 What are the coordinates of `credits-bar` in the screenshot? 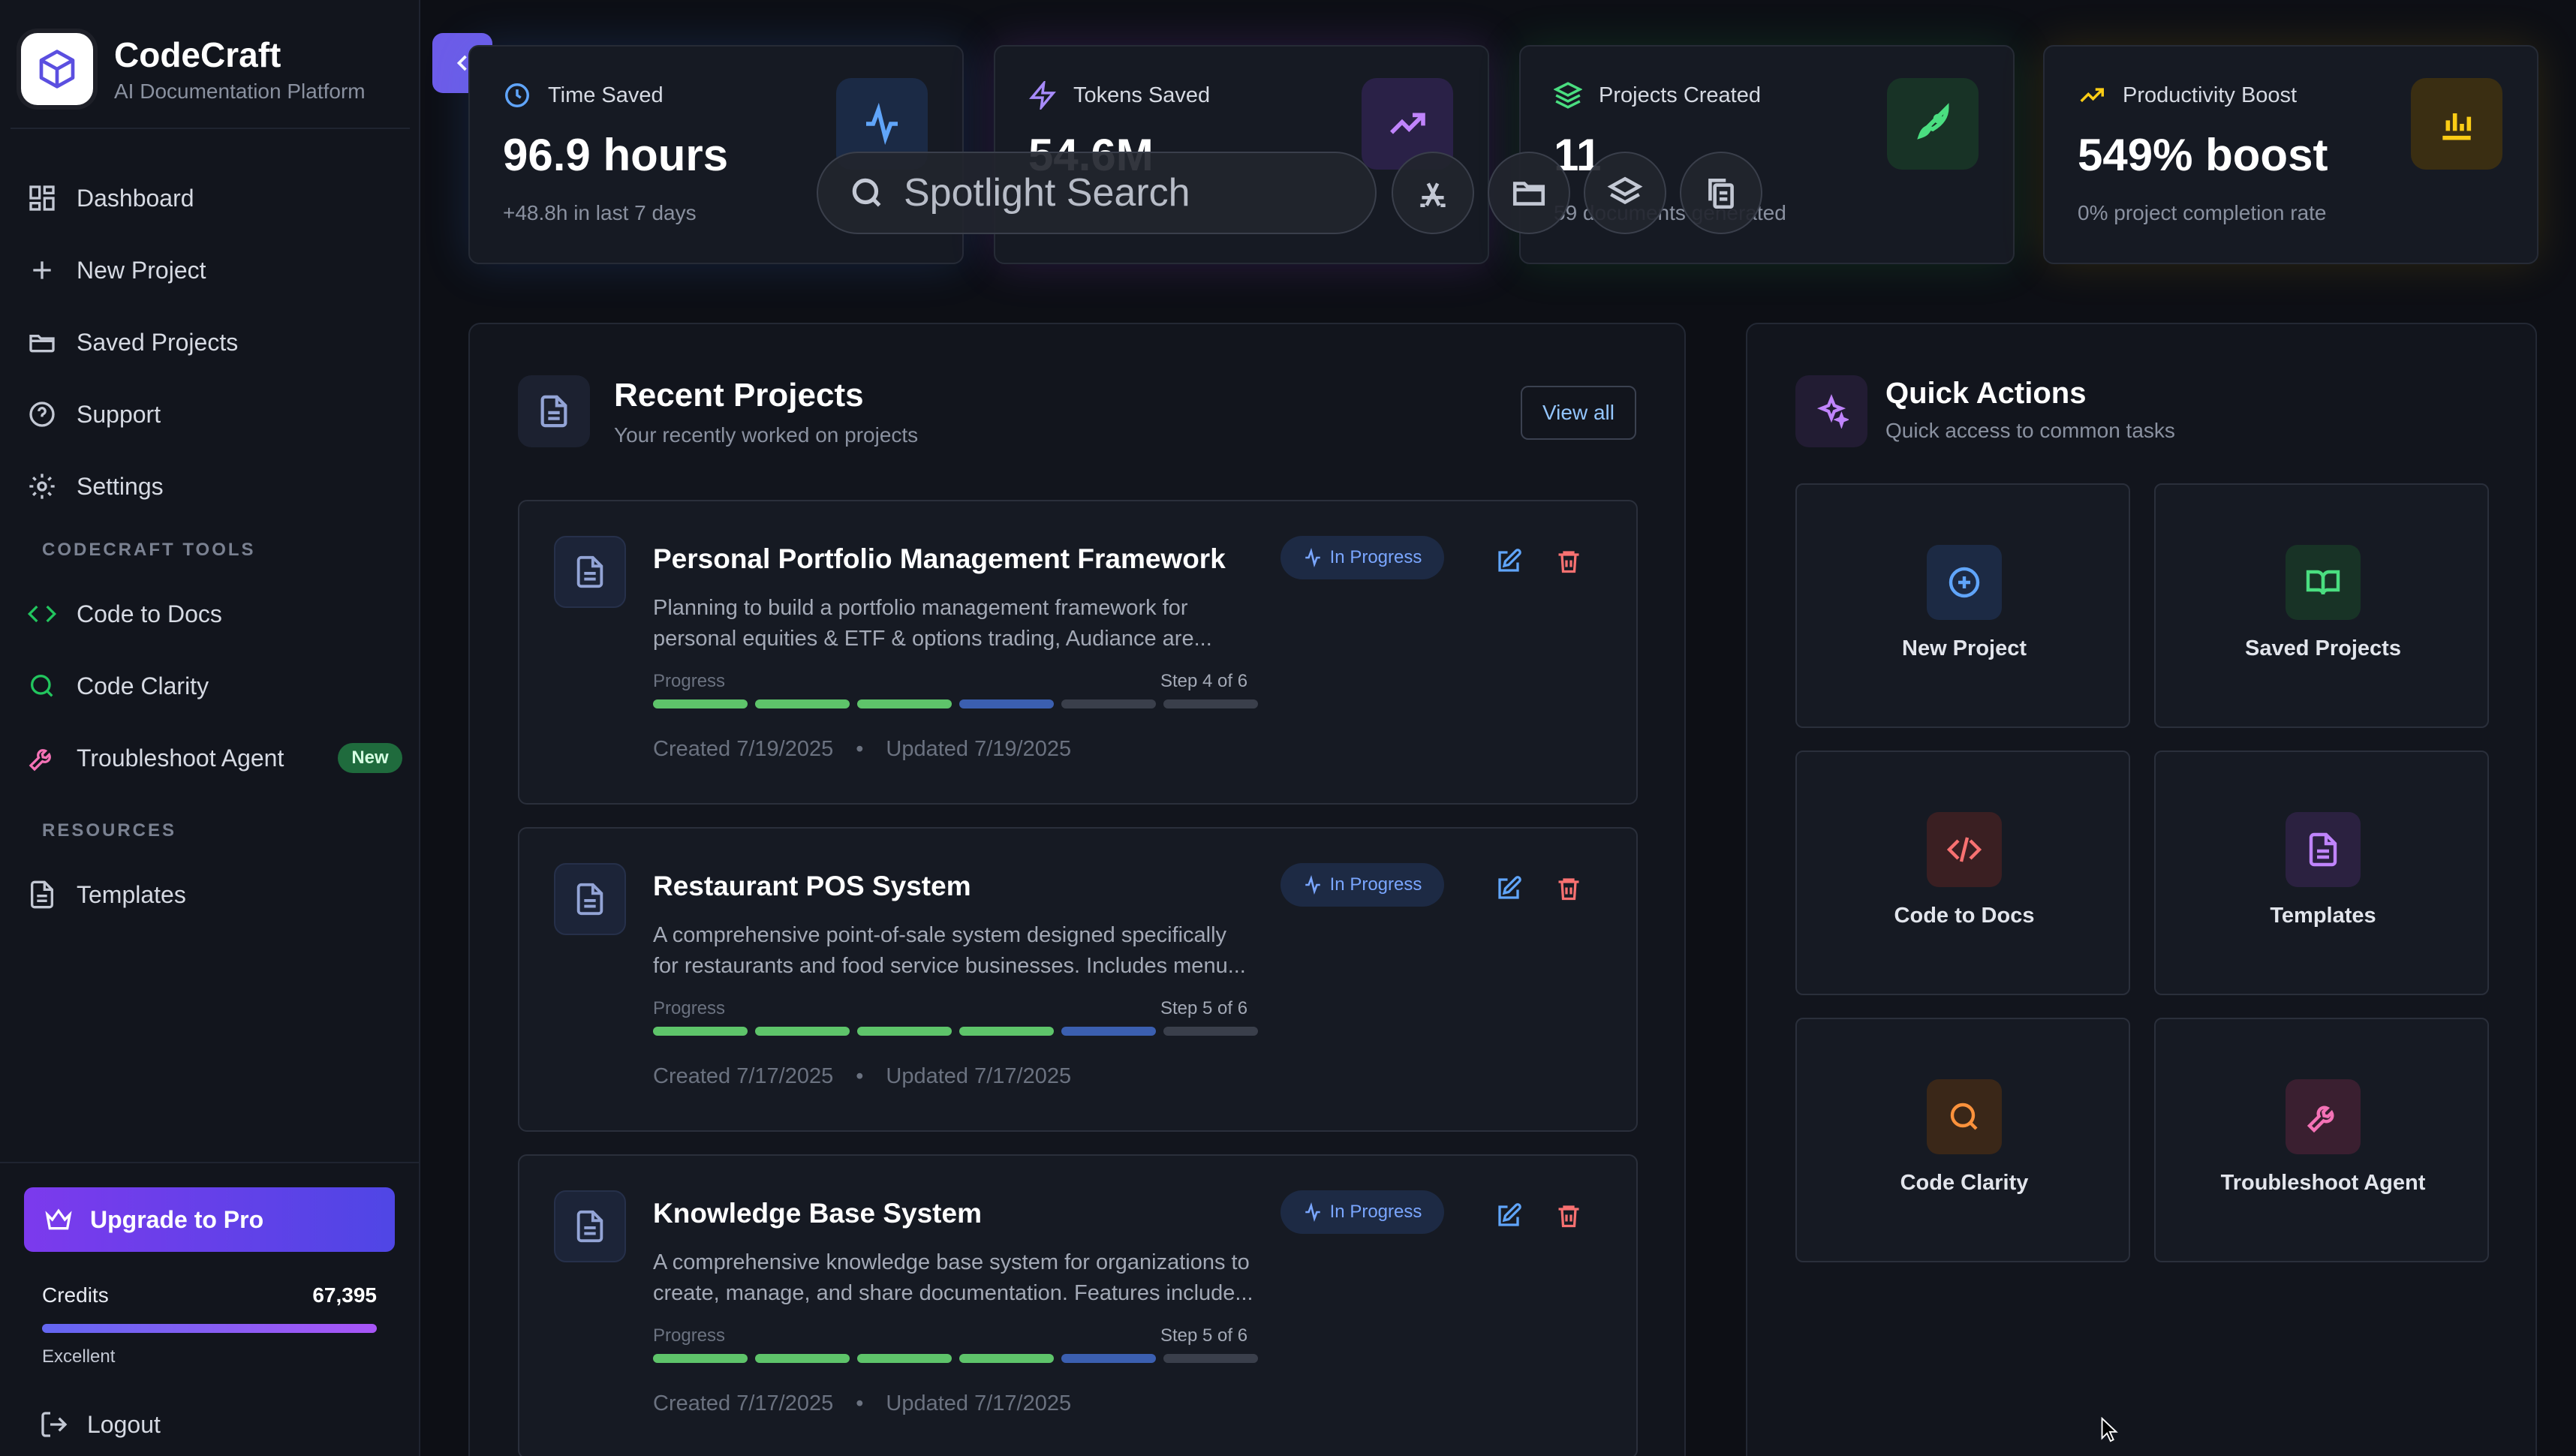 It's located at (210, 1328).